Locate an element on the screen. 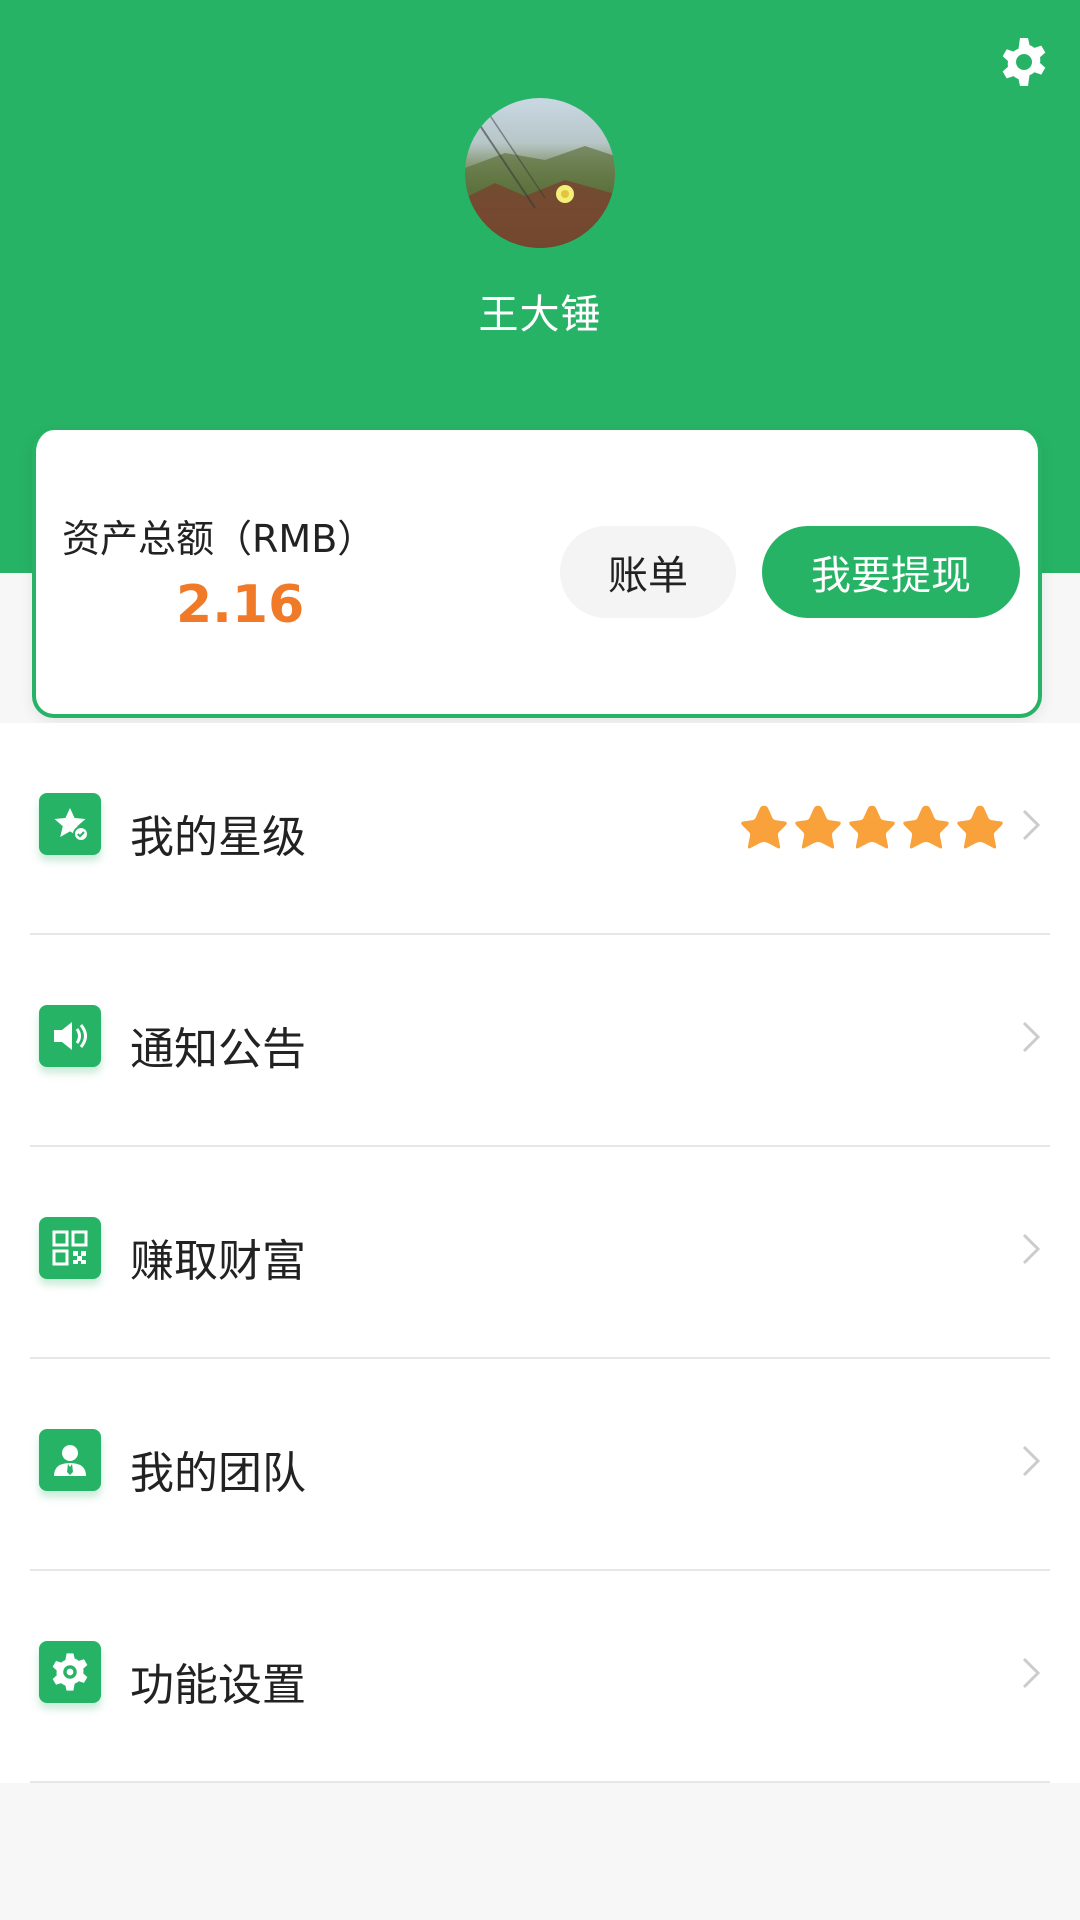 The width and height of the screenshot is (1080, 1920). settings-button is located at coordinates (1024, 62).